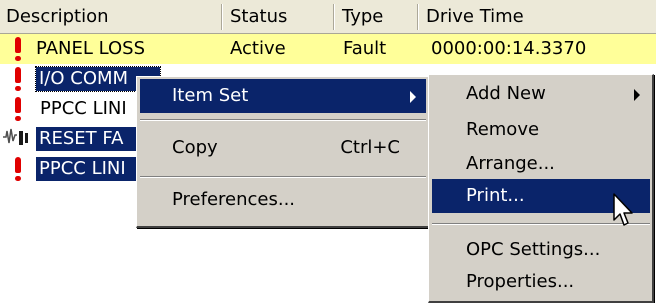 This screenshot has height=303, width=656. Describe the element at coordinates (15, 136) in the screenshot. I see `reset-waveform-icon` at that location.